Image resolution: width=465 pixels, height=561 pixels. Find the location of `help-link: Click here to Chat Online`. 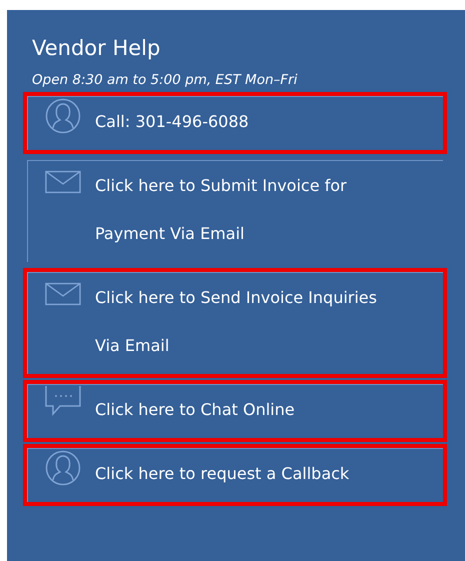

help-link: Click here to Chat Online is located at coordinates (235, 411).